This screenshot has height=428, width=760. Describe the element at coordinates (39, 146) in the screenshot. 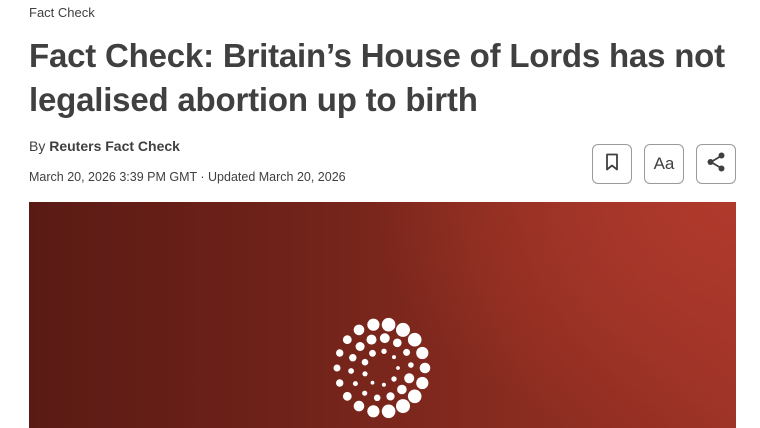

I see `byline-prefix: By` at that location.